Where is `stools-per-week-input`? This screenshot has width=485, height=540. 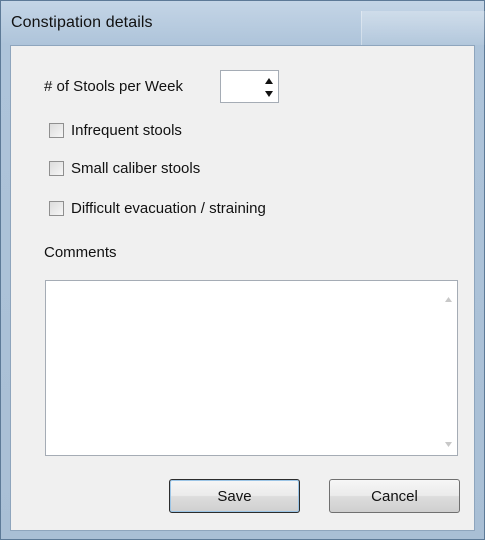
stools-per-week-input is located at coordinates (243, 87).